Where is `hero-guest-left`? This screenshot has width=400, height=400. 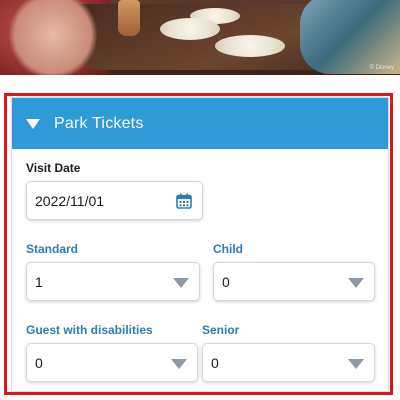
hero-guest-left is located at coordinates (53, 37).